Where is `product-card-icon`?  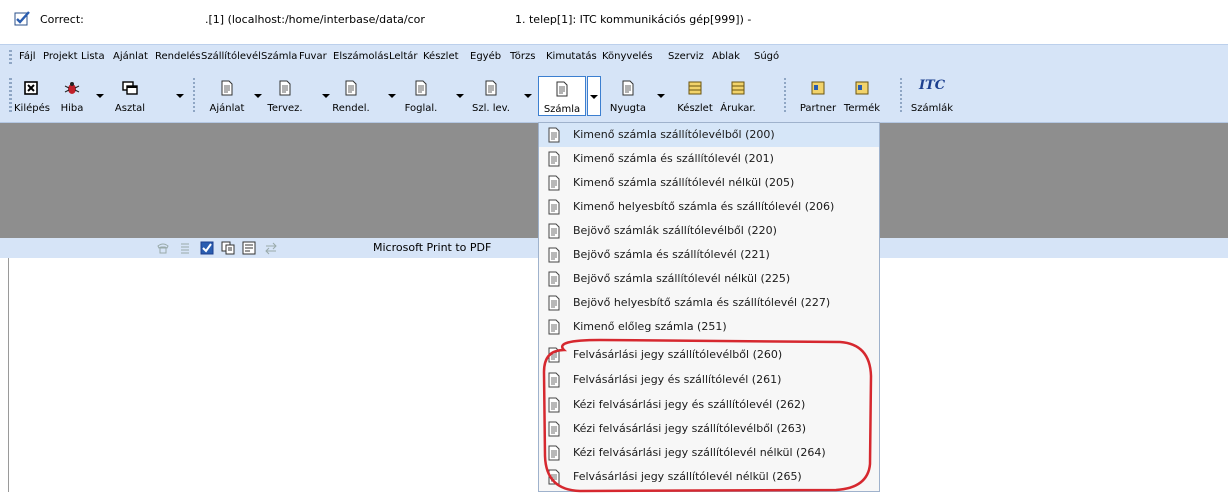 product-card-icon is located at coordinates (738, 88).